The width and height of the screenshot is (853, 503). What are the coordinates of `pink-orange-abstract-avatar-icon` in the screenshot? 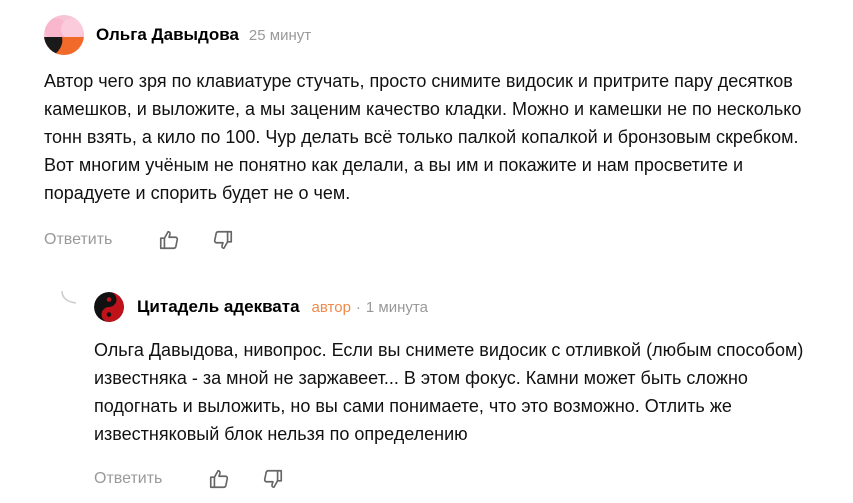 It's located at (64, 35).